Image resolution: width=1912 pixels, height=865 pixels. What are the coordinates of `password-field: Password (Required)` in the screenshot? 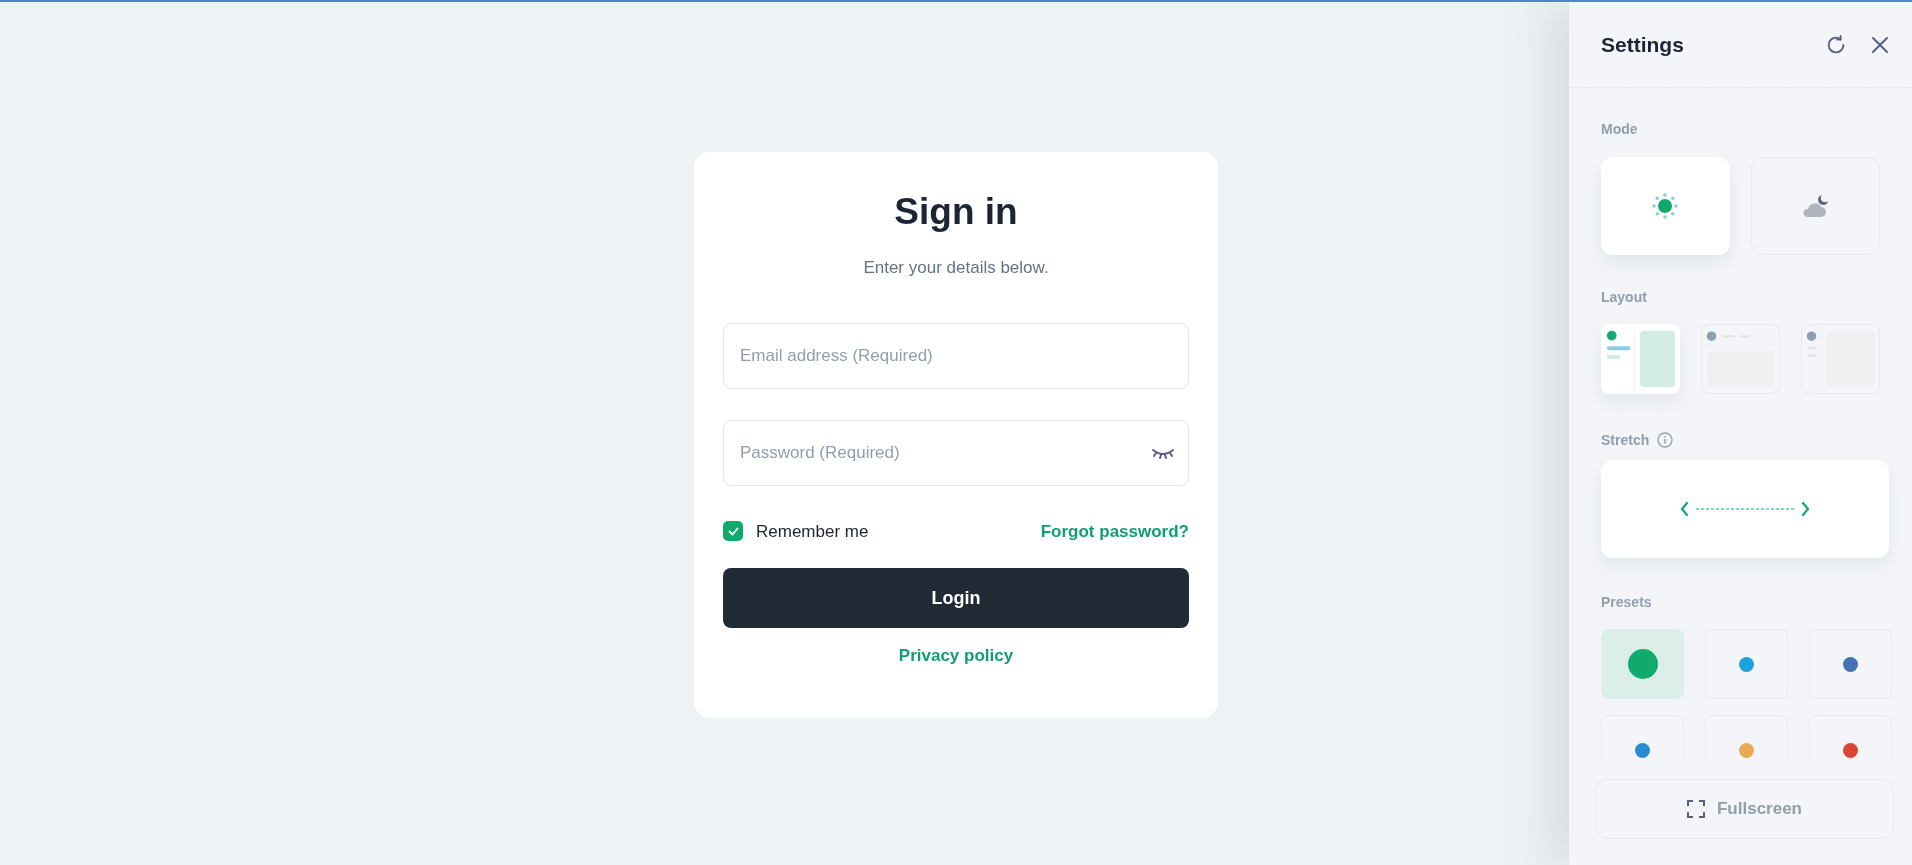 It's located at (956, 452).